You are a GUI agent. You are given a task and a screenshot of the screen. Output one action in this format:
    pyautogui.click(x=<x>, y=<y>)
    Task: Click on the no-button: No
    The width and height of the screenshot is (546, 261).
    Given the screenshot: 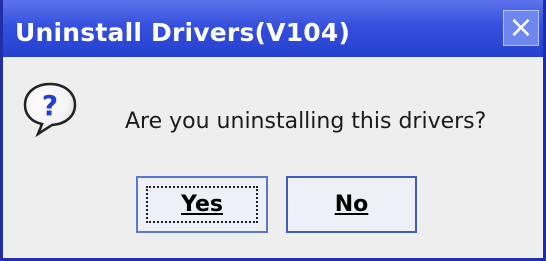 What is the action you would take?
    pyautogui.click(x=351, y=204)
    